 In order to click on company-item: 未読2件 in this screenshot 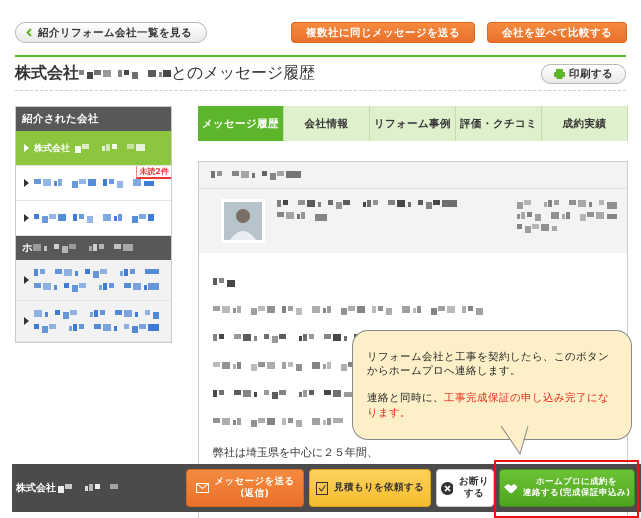, I will do `click(93, 183)`.